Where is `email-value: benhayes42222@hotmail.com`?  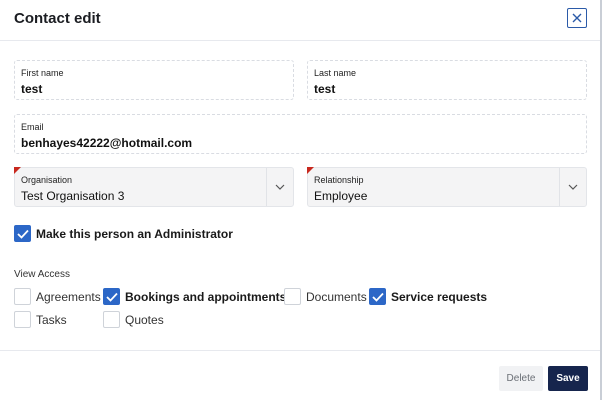
email-value: benhayes42222@hotmail.com is located at coordinates (107, 143).